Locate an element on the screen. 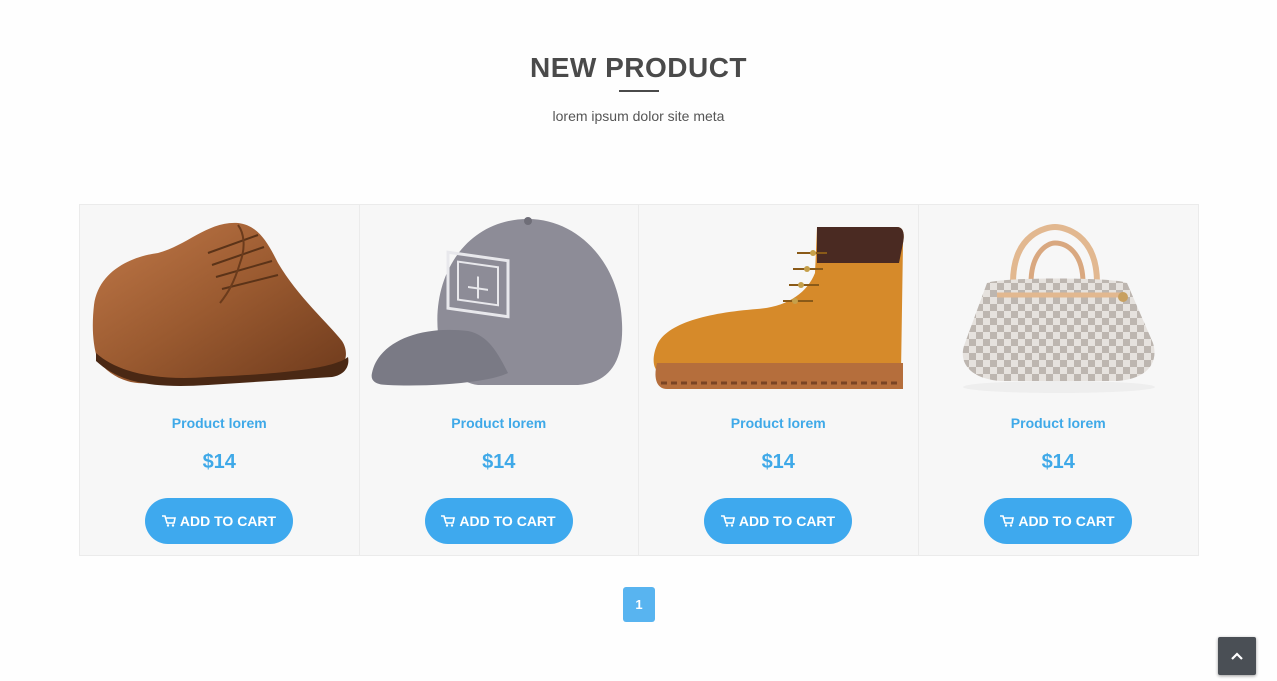 The height and width of the screenshot is (681, 1277). product-image-boot is located at coordinates (779, 306).